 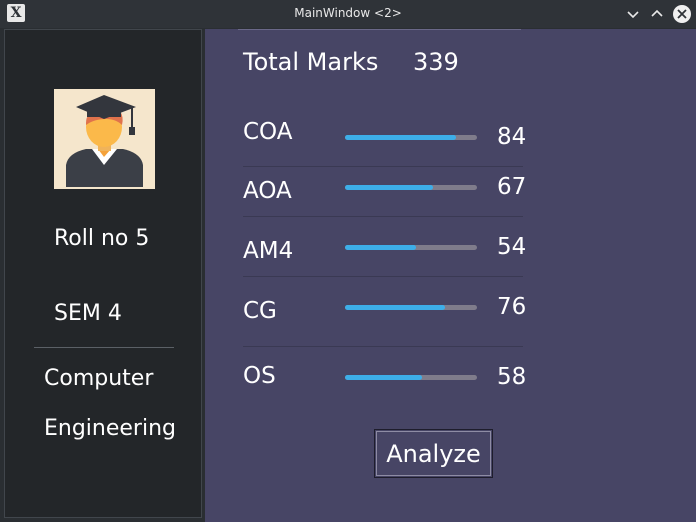 I want to click on subject-marks: 67, so click(x=512, y=187).